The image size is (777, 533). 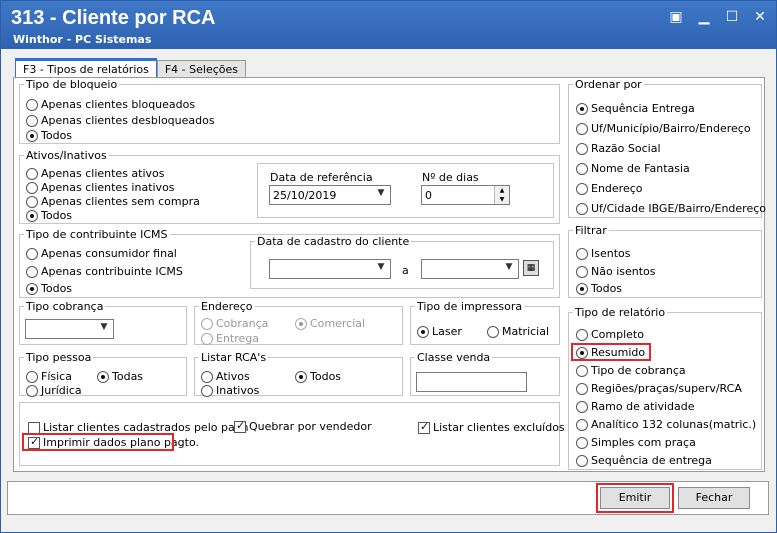 What do you see at coordinates (501, 195) in the screenshot?
I see `spin-arrows-icon: ▲ ▼` at bounding box center [501, 195].